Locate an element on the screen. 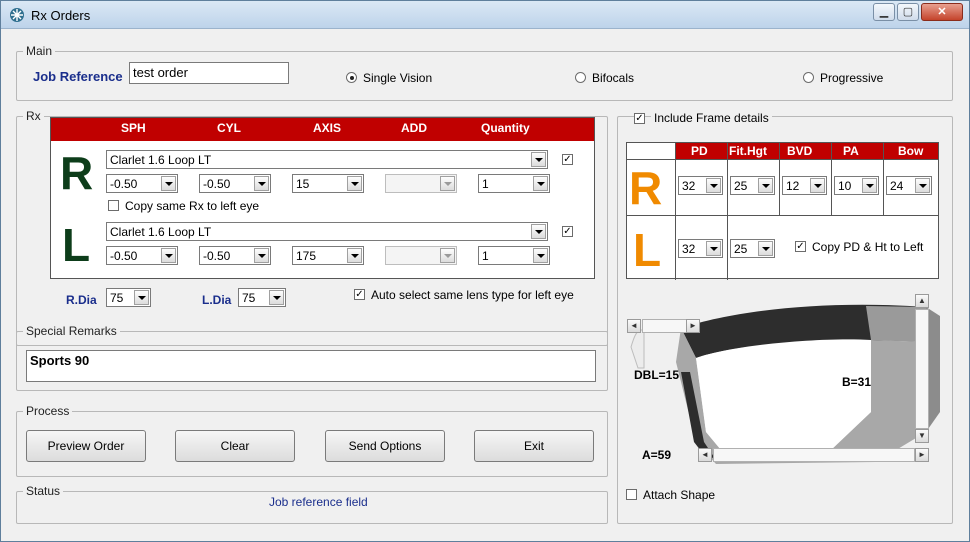 Image resolution: width=970 pixels, height=542 pixels. axis-header: AXIS is located at coordinates (327, 128).